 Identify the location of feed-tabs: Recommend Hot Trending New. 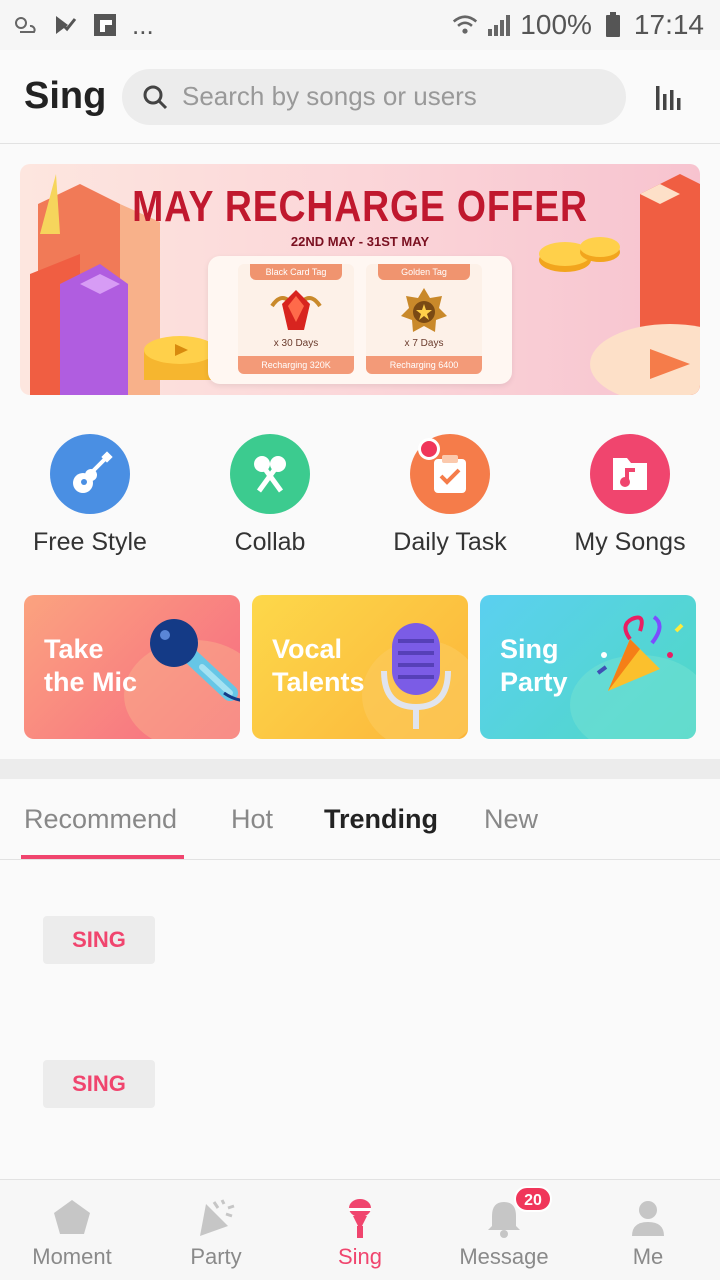
(360, 819).